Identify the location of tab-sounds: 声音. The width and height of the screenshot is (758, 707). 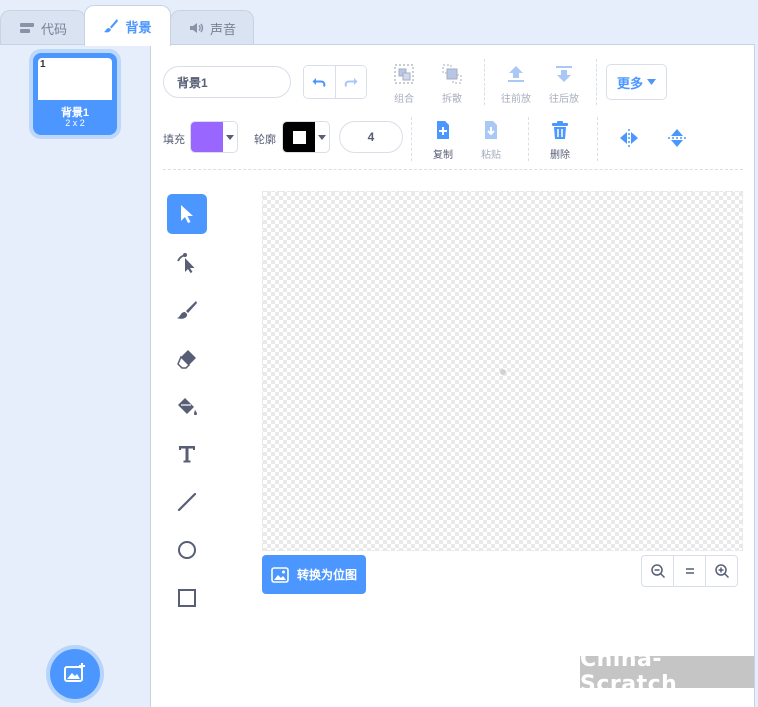
(212, 27).